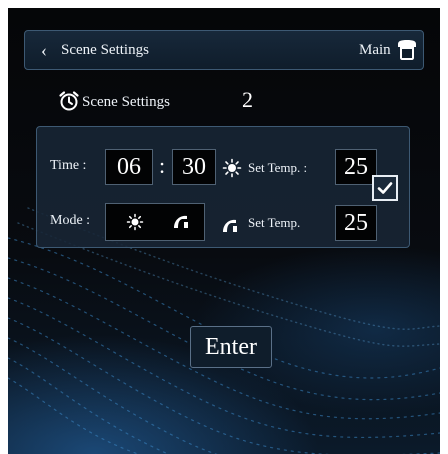  I want to click on enter-button: Enter, so click(231, 347).